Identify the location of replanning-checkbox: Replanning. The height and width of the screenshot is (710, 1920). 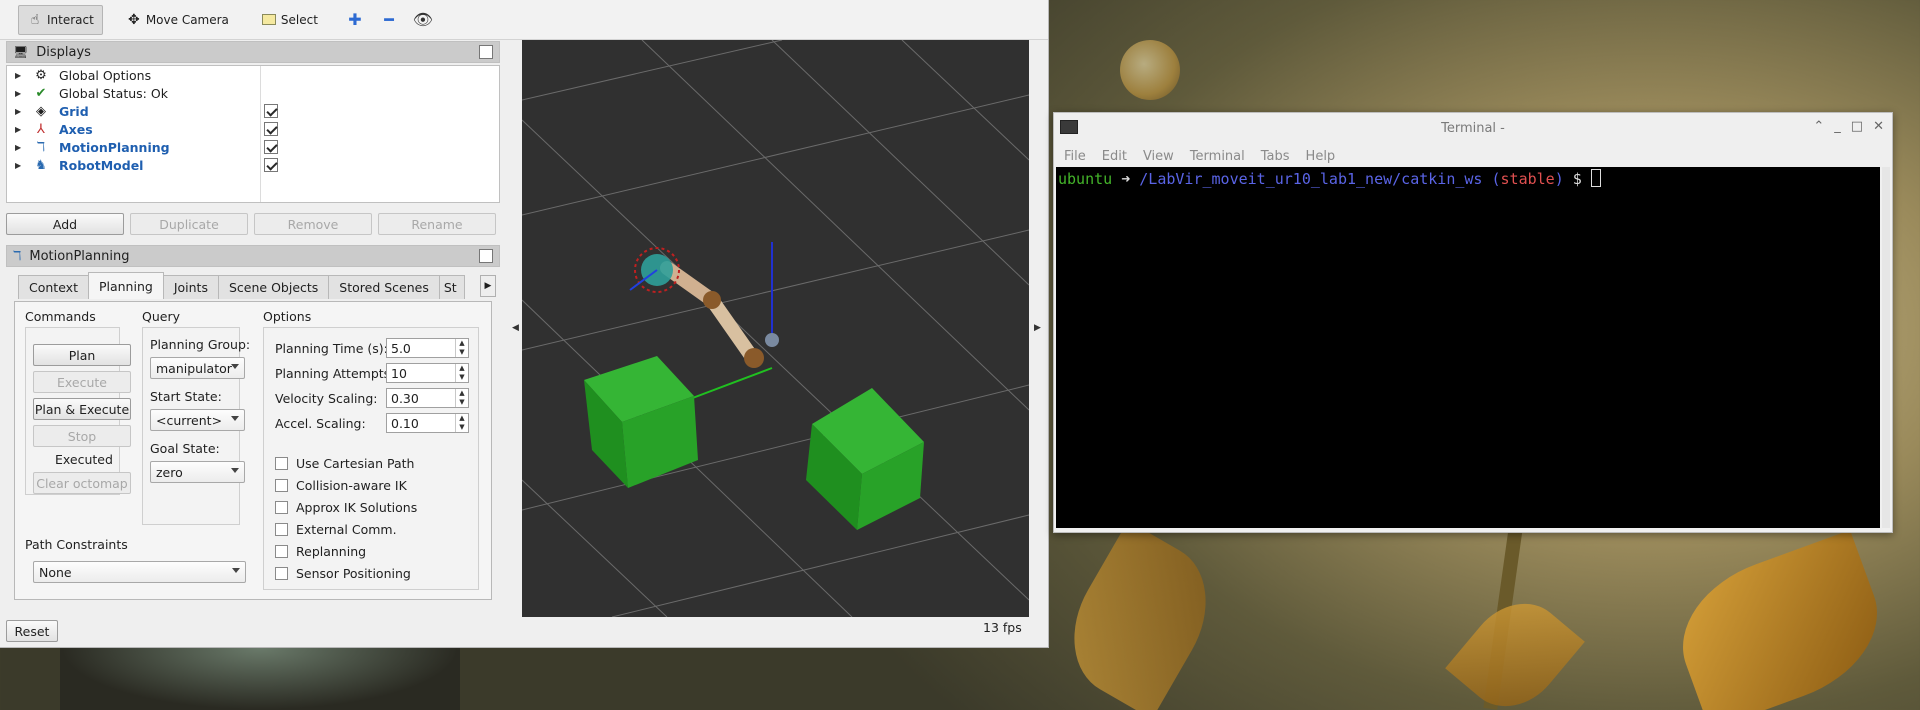
(320, 551).